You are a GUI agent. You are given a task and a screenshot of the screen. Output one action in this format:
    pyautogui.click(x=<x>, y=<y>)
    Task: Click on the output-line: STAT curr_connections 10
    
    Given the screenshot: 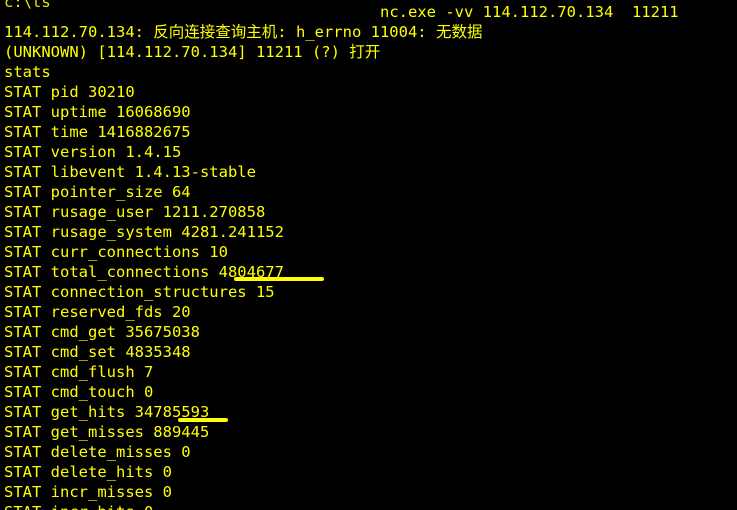 What is the action you would take?
    pyautogui.click(x=116, y=252)
    